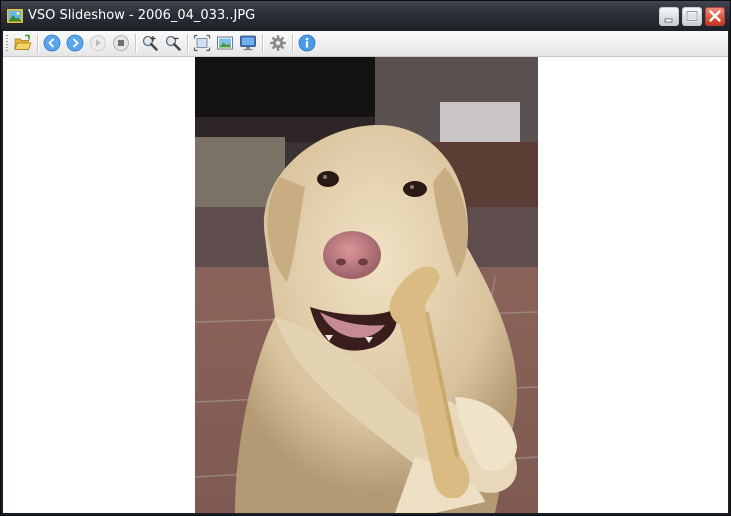 Image resolution: width=731 pixels, height=516 pixels. I want to click on info-icon, so click(307, 43).